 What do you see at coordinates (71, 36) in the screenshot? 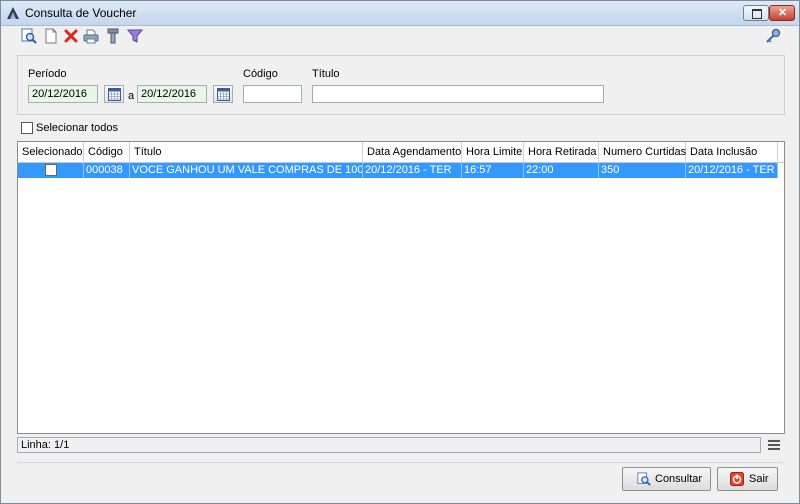
I see `delete-icon` at bounding box center [71, 36].